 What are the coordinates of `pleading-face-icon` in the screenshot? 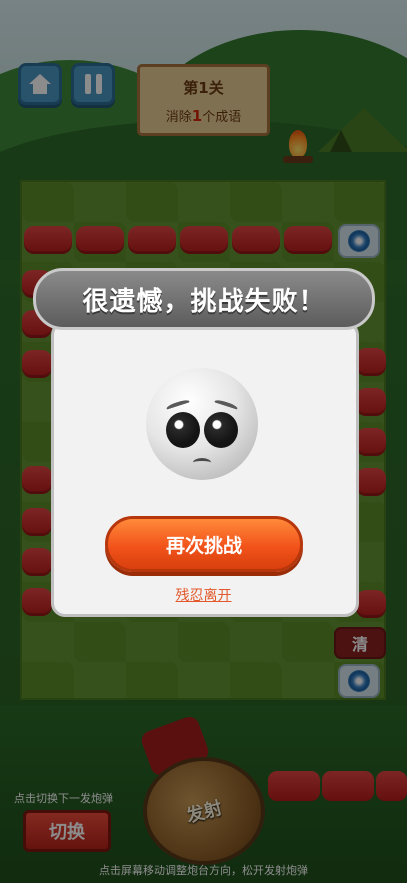 It's located at (202, 424).